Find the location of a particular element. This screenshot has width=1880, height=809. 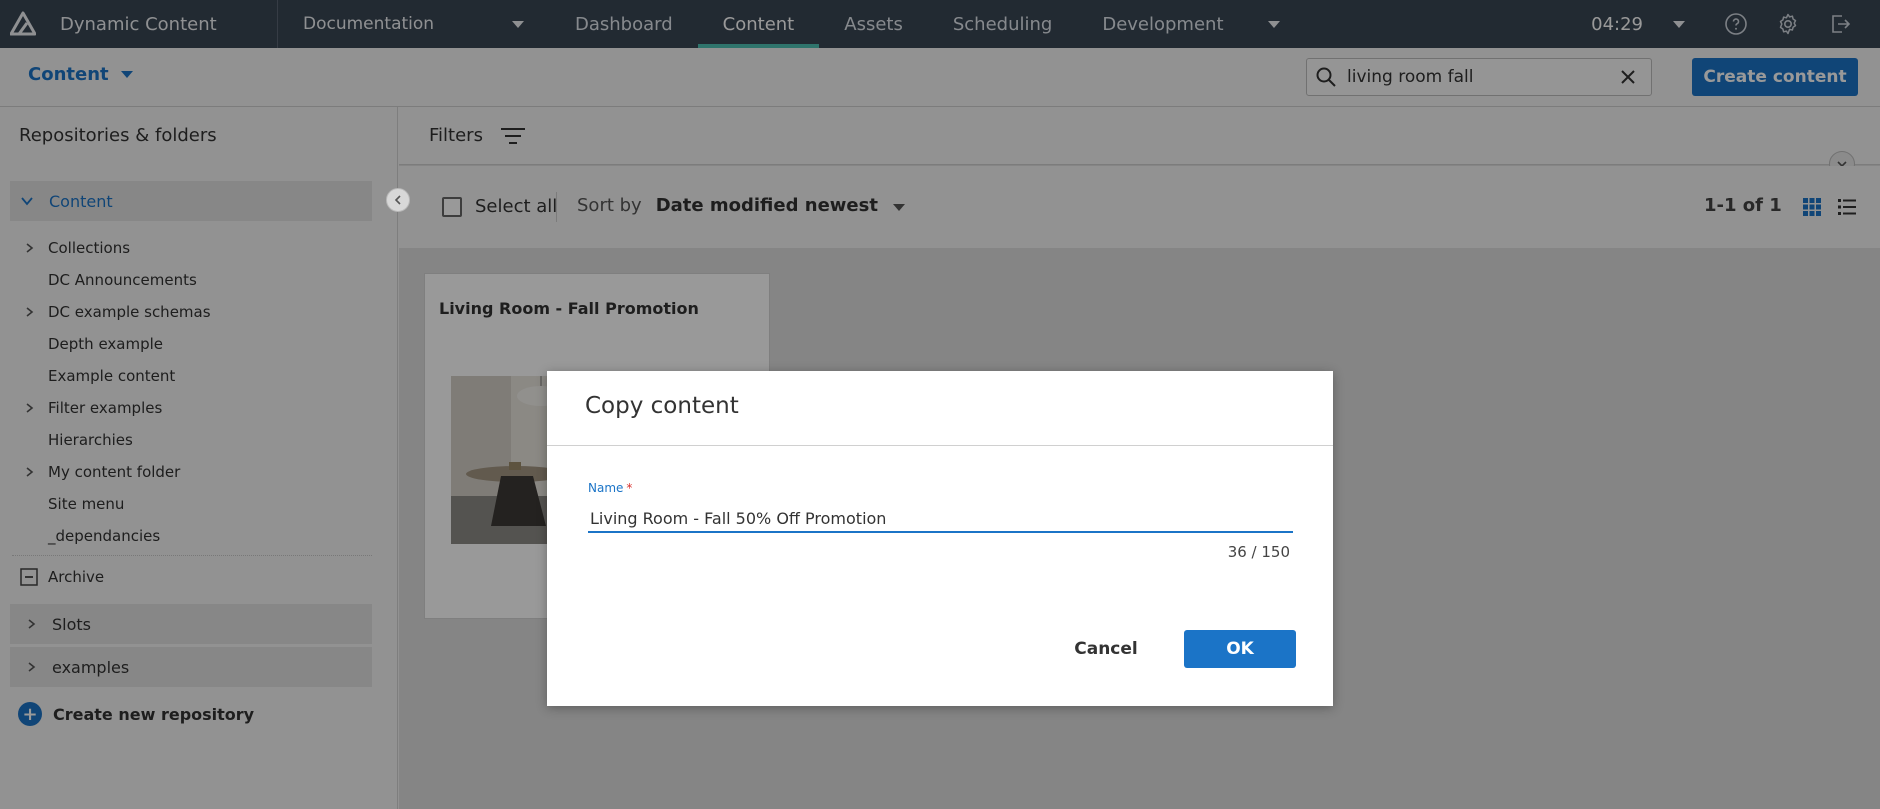

dialog-title: Copy content is located at coordinates (662, 406).